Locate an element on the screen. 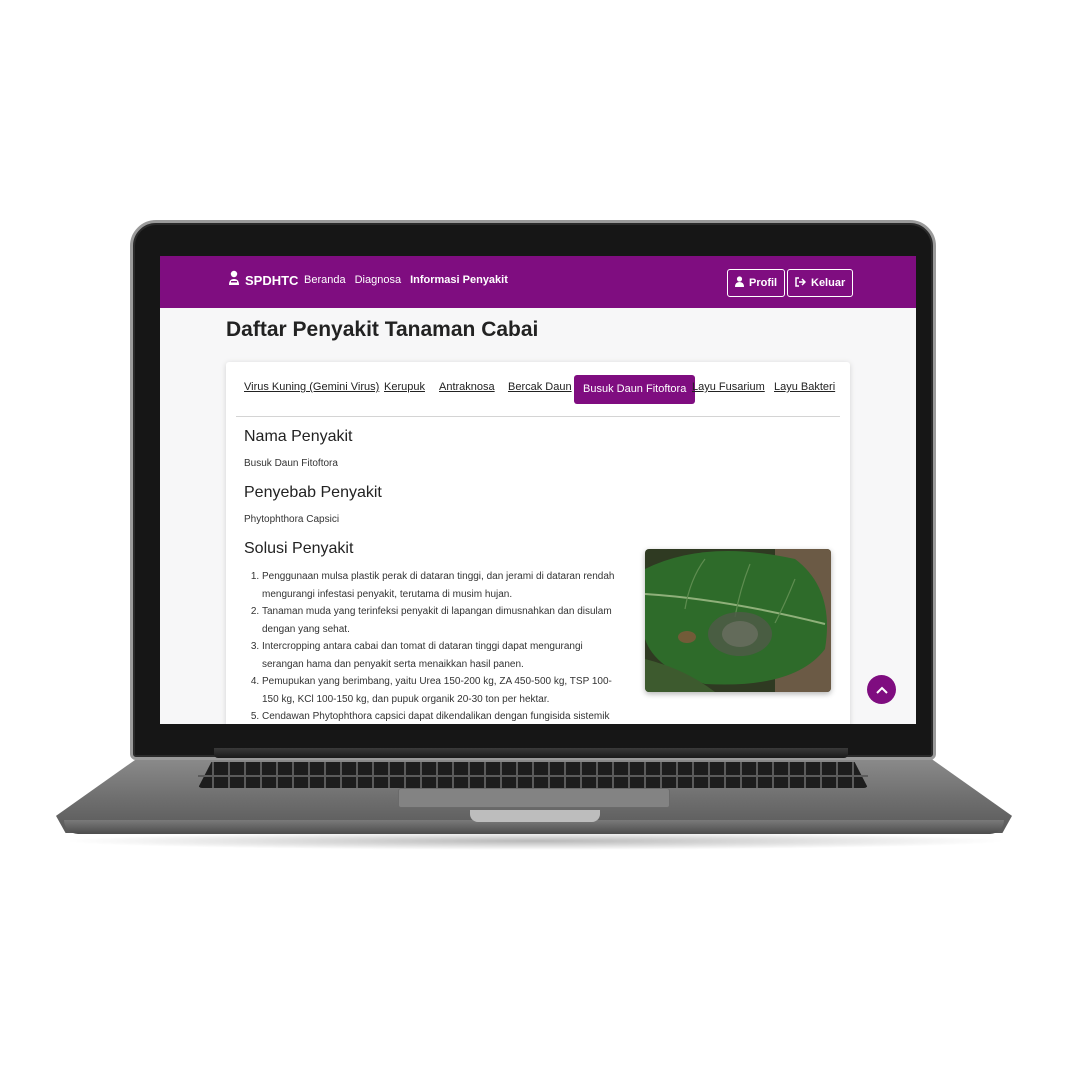 Image resolution: width=1080 pixels, height=1080 pixels. brand: SPDHTC is located at coordinates (263, 280).